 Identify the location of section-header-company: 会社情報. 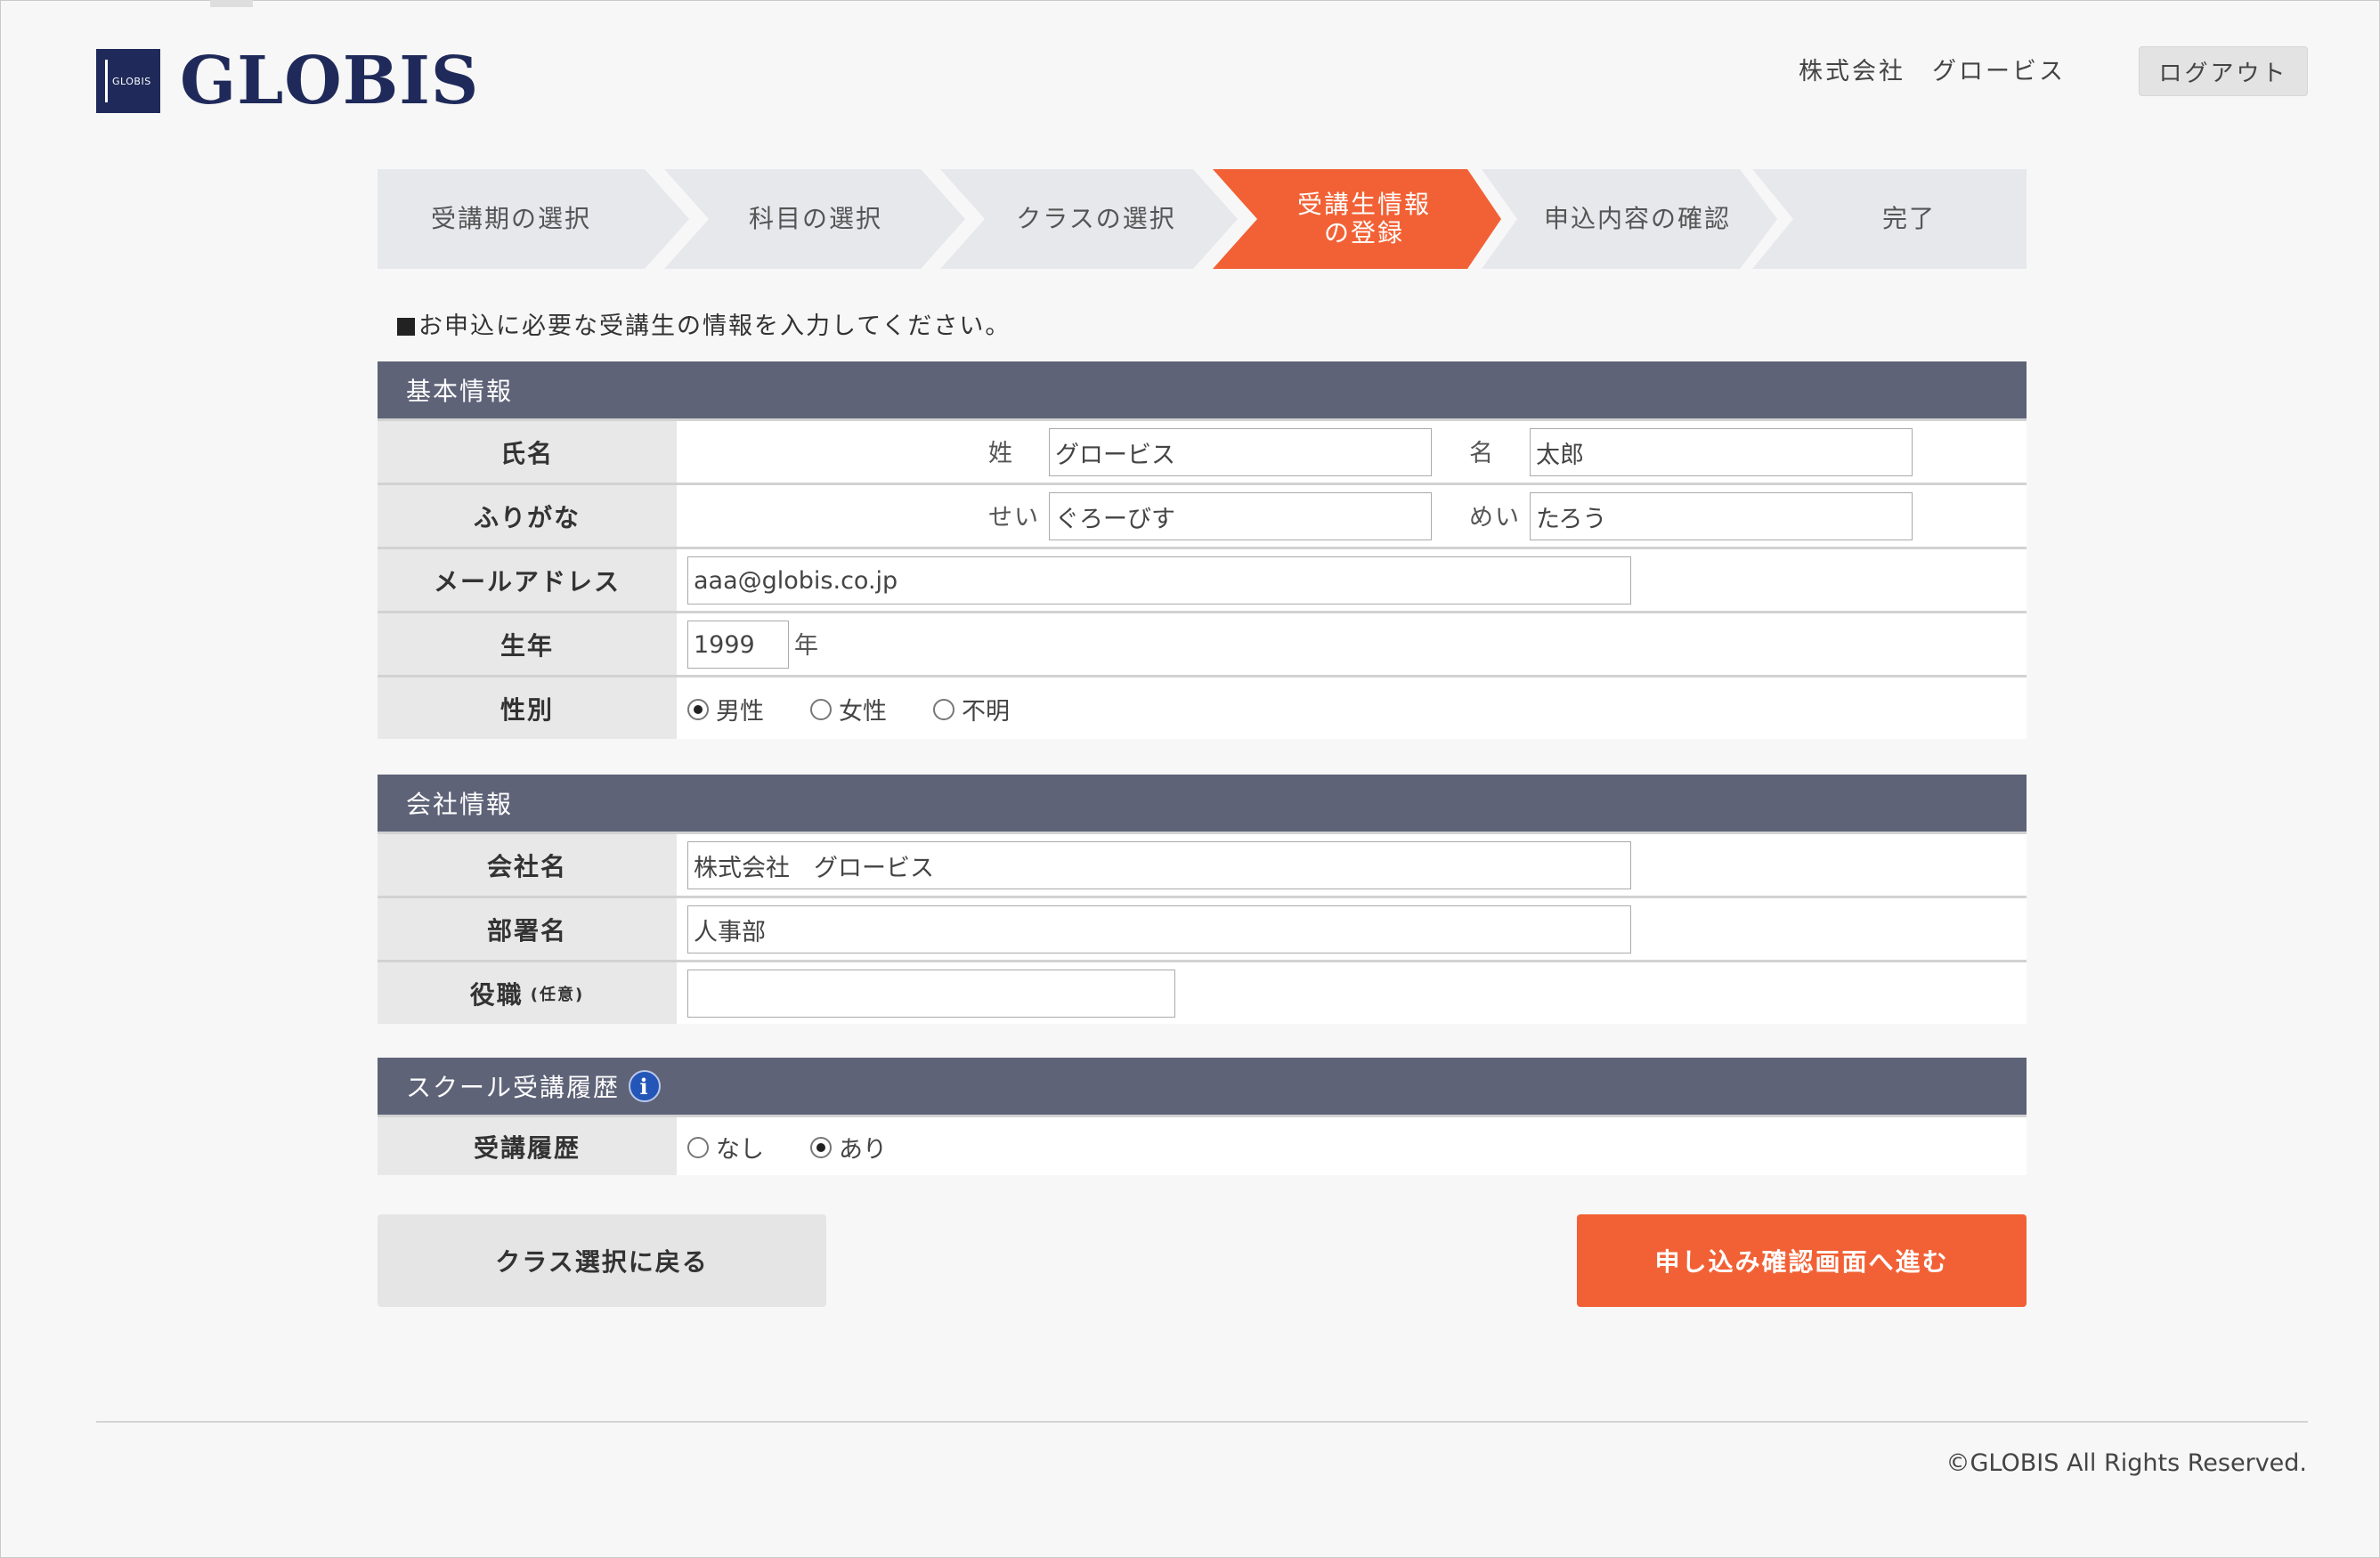
(1202, 803).